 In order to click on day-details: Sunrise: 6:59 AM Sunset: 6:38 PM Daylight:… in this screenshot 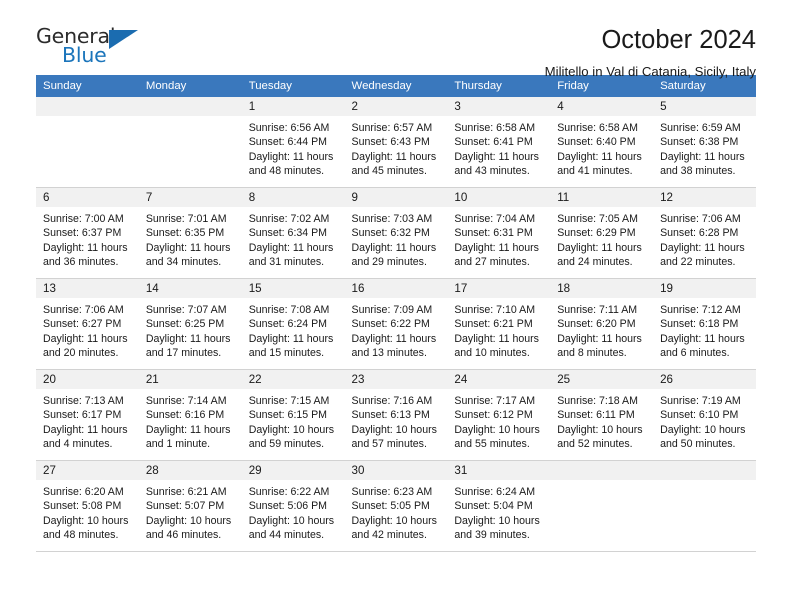, I will do `click(704, 147)`.